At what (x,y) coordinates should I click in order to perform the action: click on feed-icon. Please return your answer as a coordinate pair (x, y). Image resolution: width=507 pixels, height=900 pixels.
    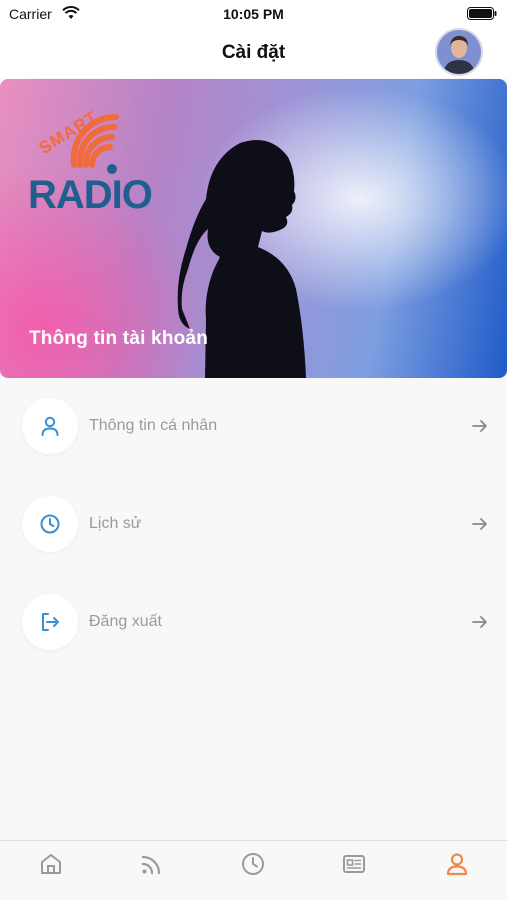
    Looking at the image, I should click on (150, 865).